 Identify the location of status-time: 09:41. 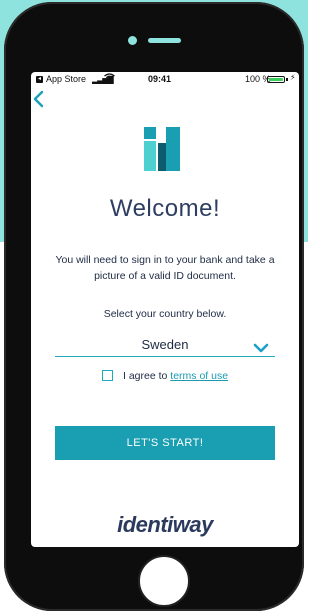
(160, 79).